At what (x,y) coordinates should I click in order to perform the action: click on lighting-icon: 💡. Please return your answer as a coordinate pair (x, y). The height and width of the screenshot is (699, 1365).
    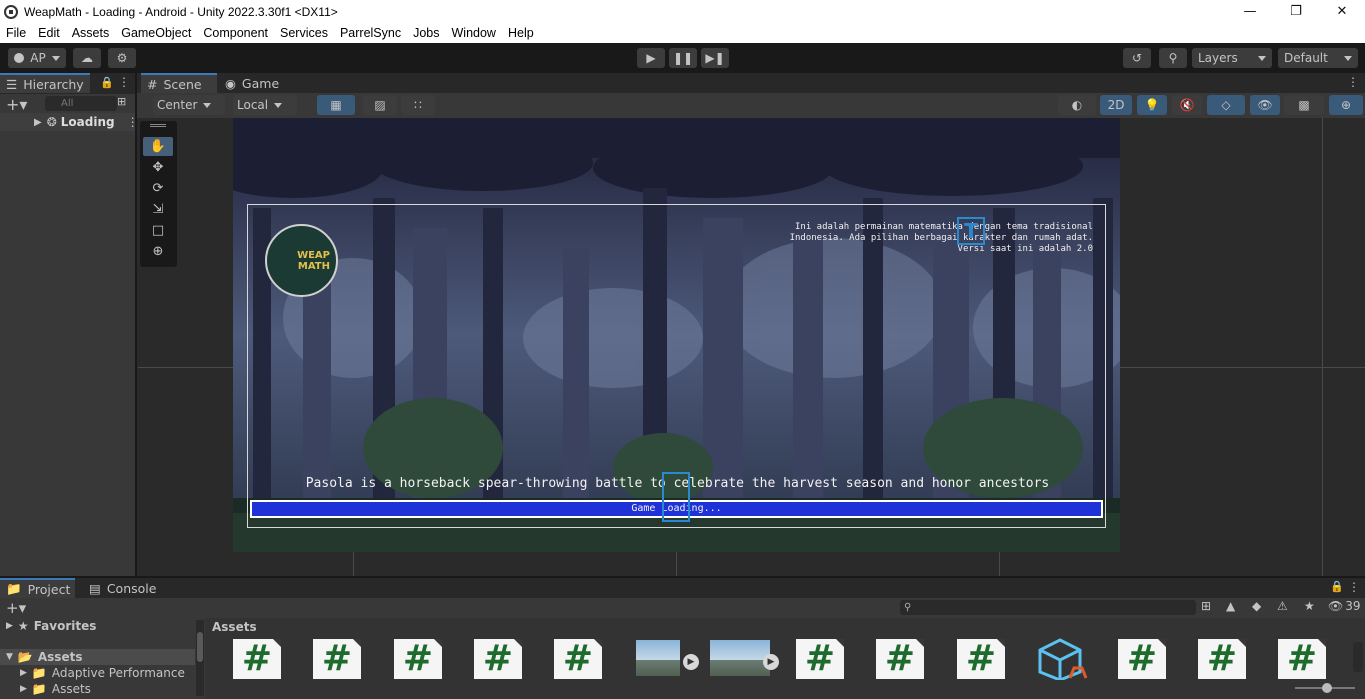
    Looking at the image, I should click on (1152, 105).